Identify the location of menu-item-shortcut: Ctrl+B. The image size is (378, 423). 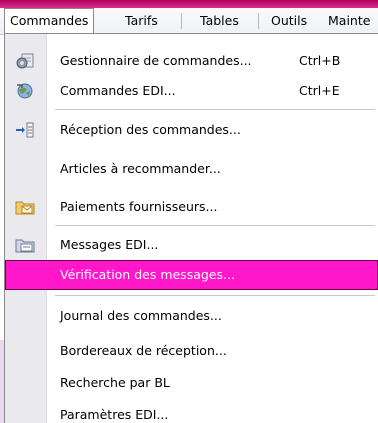
(320, 60).